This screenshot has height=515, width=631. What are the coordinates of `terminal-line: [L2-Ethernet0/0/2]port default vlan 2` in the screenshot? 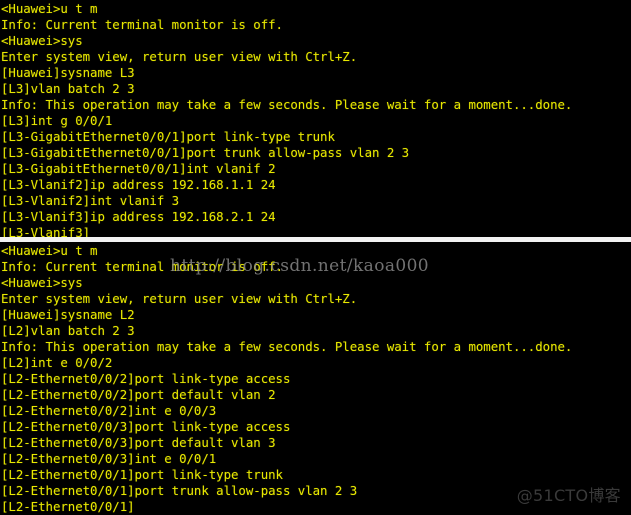 It's located at (138, 394).